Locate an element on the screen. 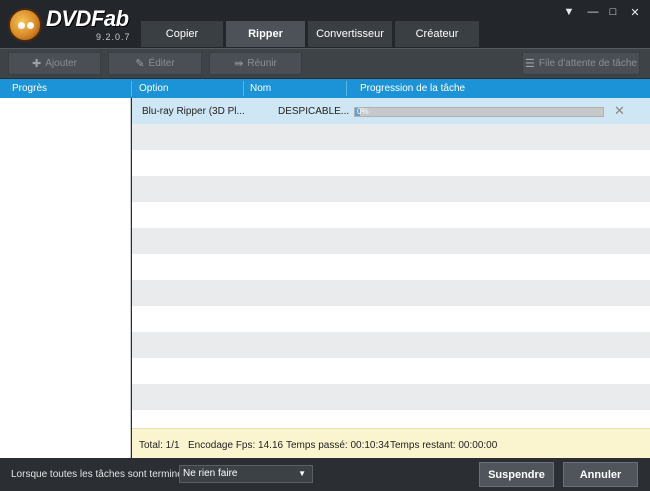 The height and width of the screenshot is (491, 650). remove-task-icon: ✕ is located at coordinates (619, 111).